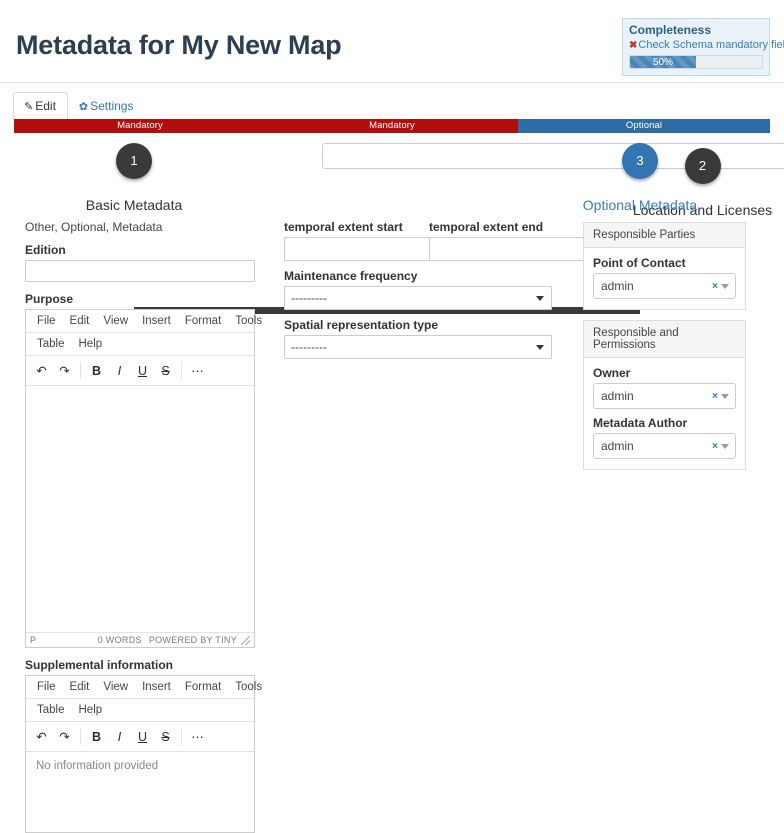 The image size is (784, 833). Describe the element at coordinates (512, 249) in the screenshot. I see `temporal-extent-end-input` at that location.